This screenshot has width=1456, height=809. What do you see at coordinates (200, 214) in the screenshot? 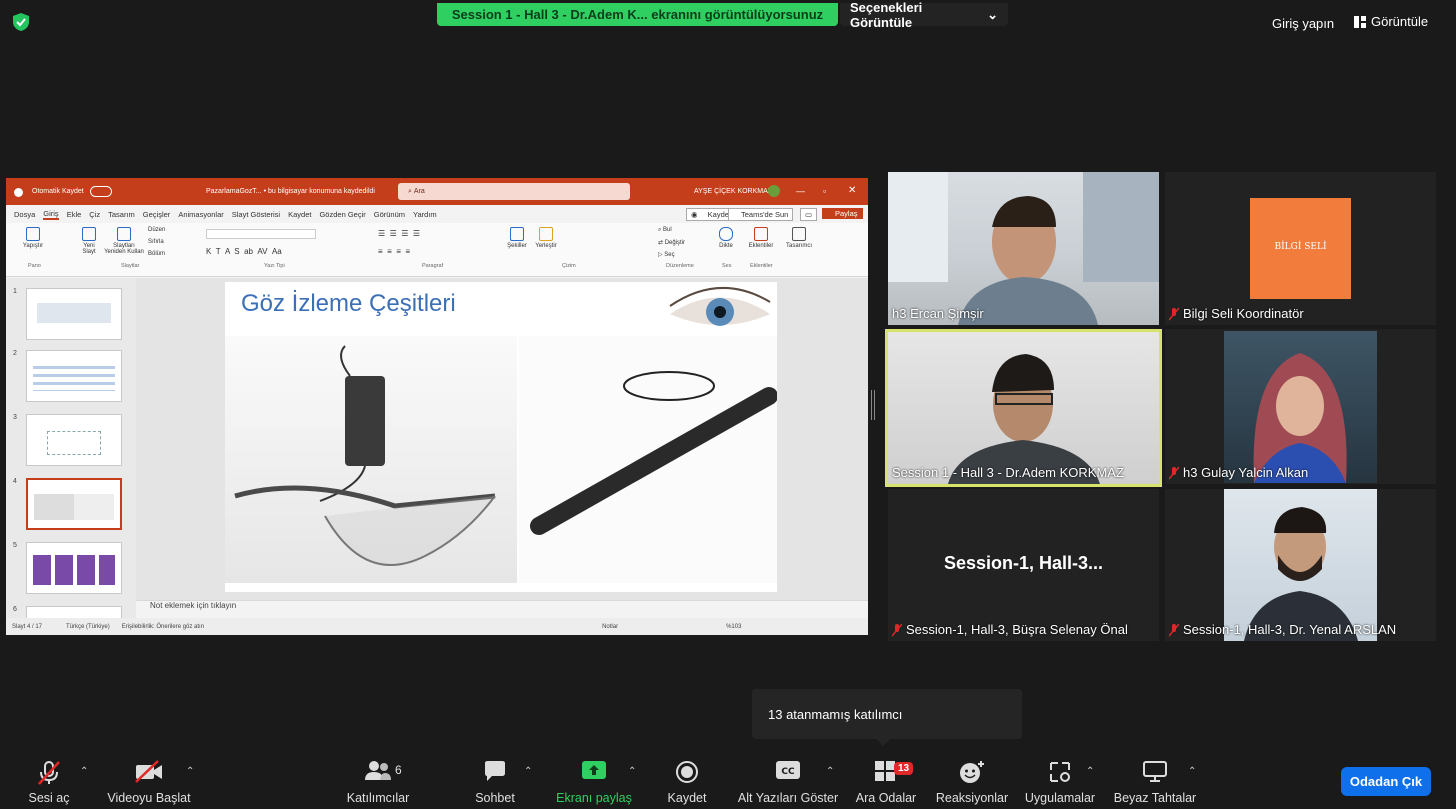
I see `ribbon-tab: Animasyonlar` at bounding box center [200, 214].